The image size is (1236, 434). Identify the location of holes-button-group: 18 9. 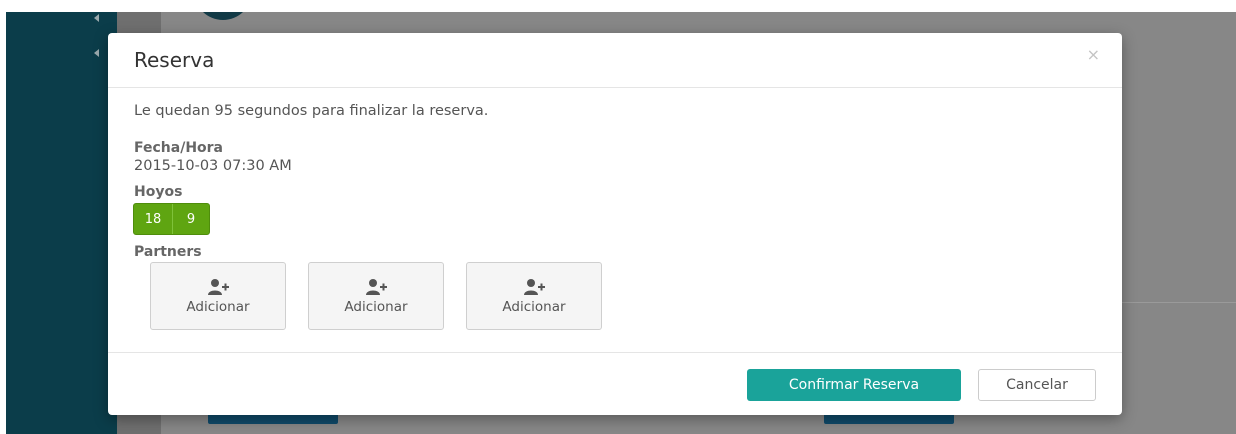
(171, 219).